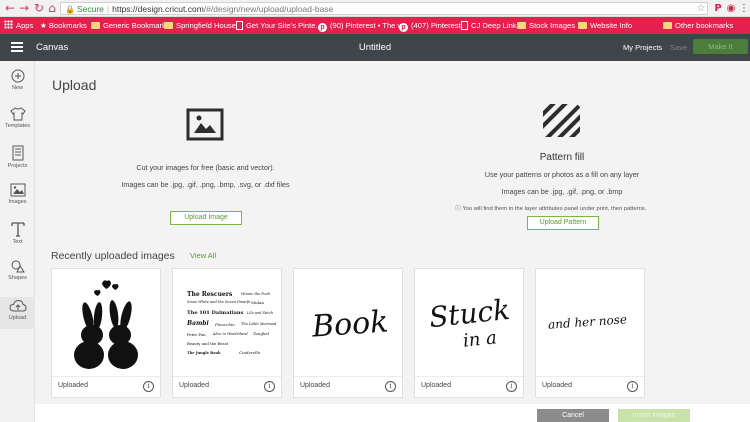  I want to click on rail-projects: Projects, so click(17, 160).